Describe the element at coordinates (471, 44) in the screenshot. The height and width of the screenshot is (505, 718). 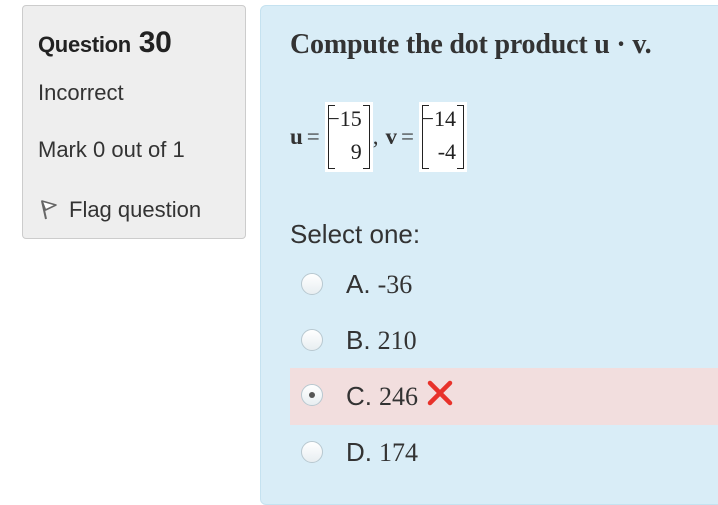
I see `question-text: Compute the dot product u · v.` at that location.